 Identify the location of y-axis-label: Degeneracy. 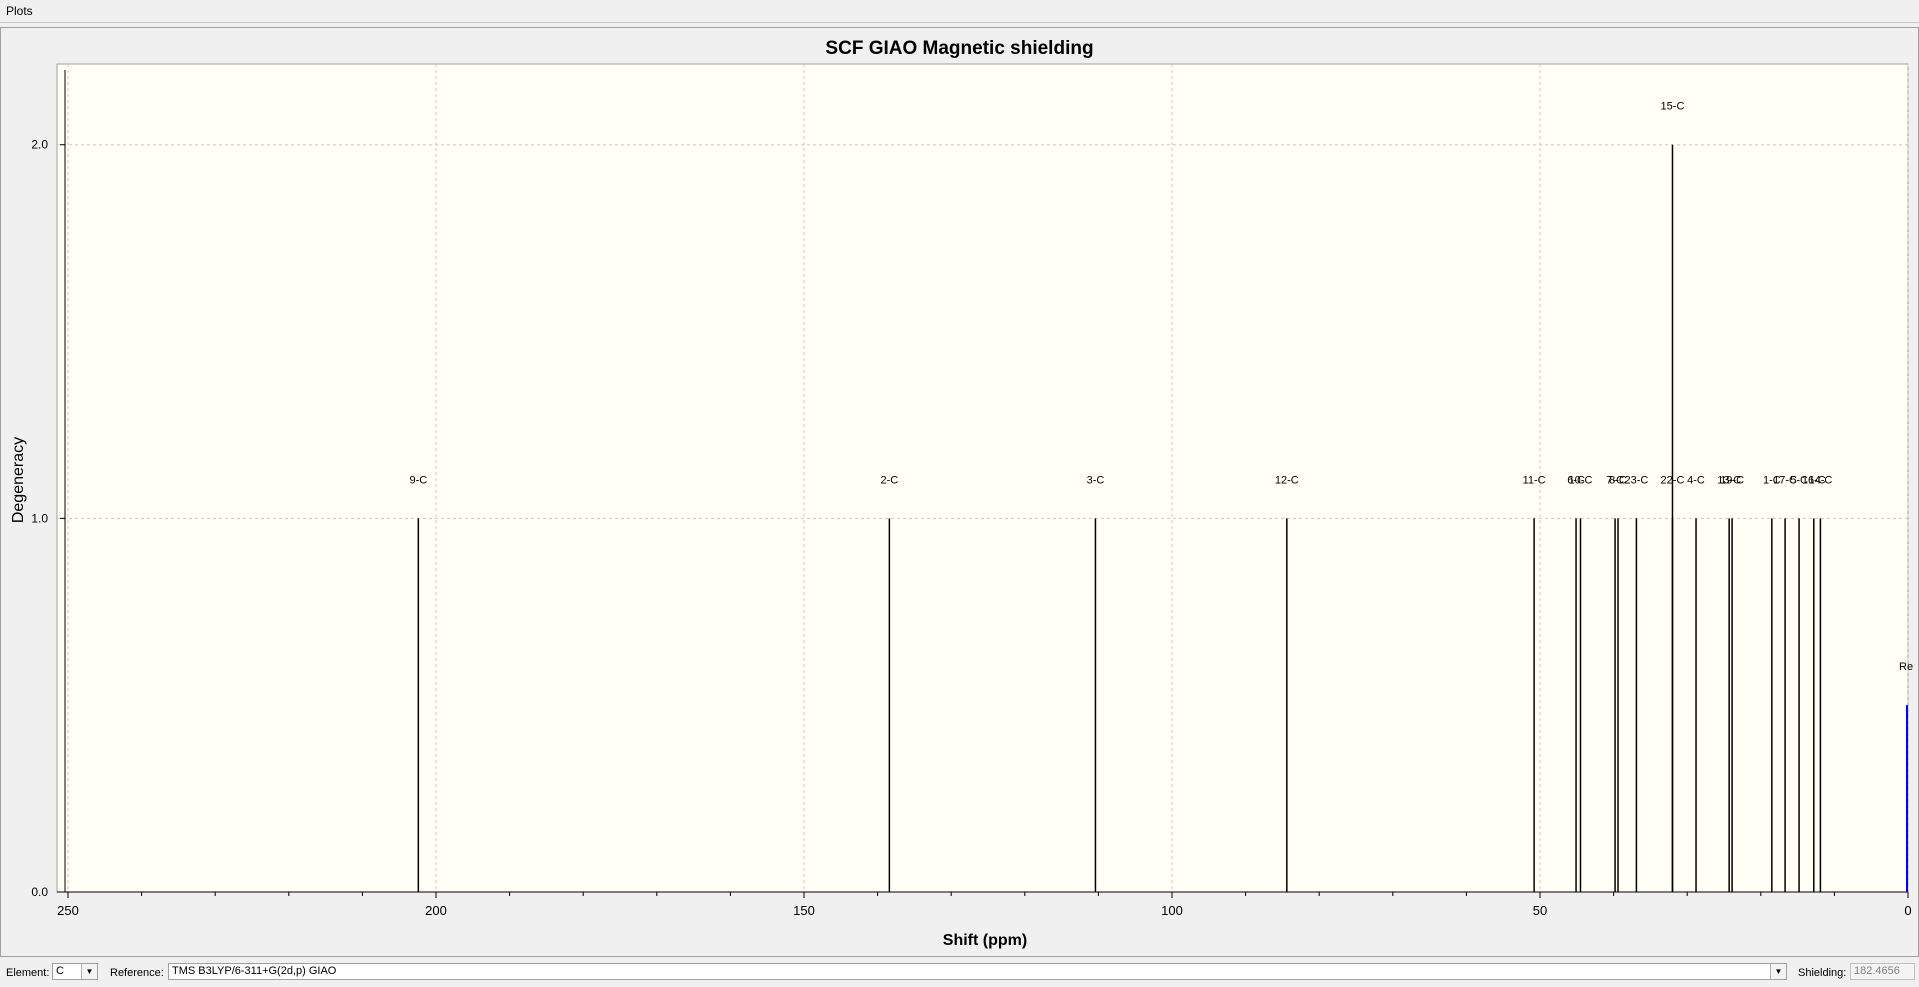
(18, 480).